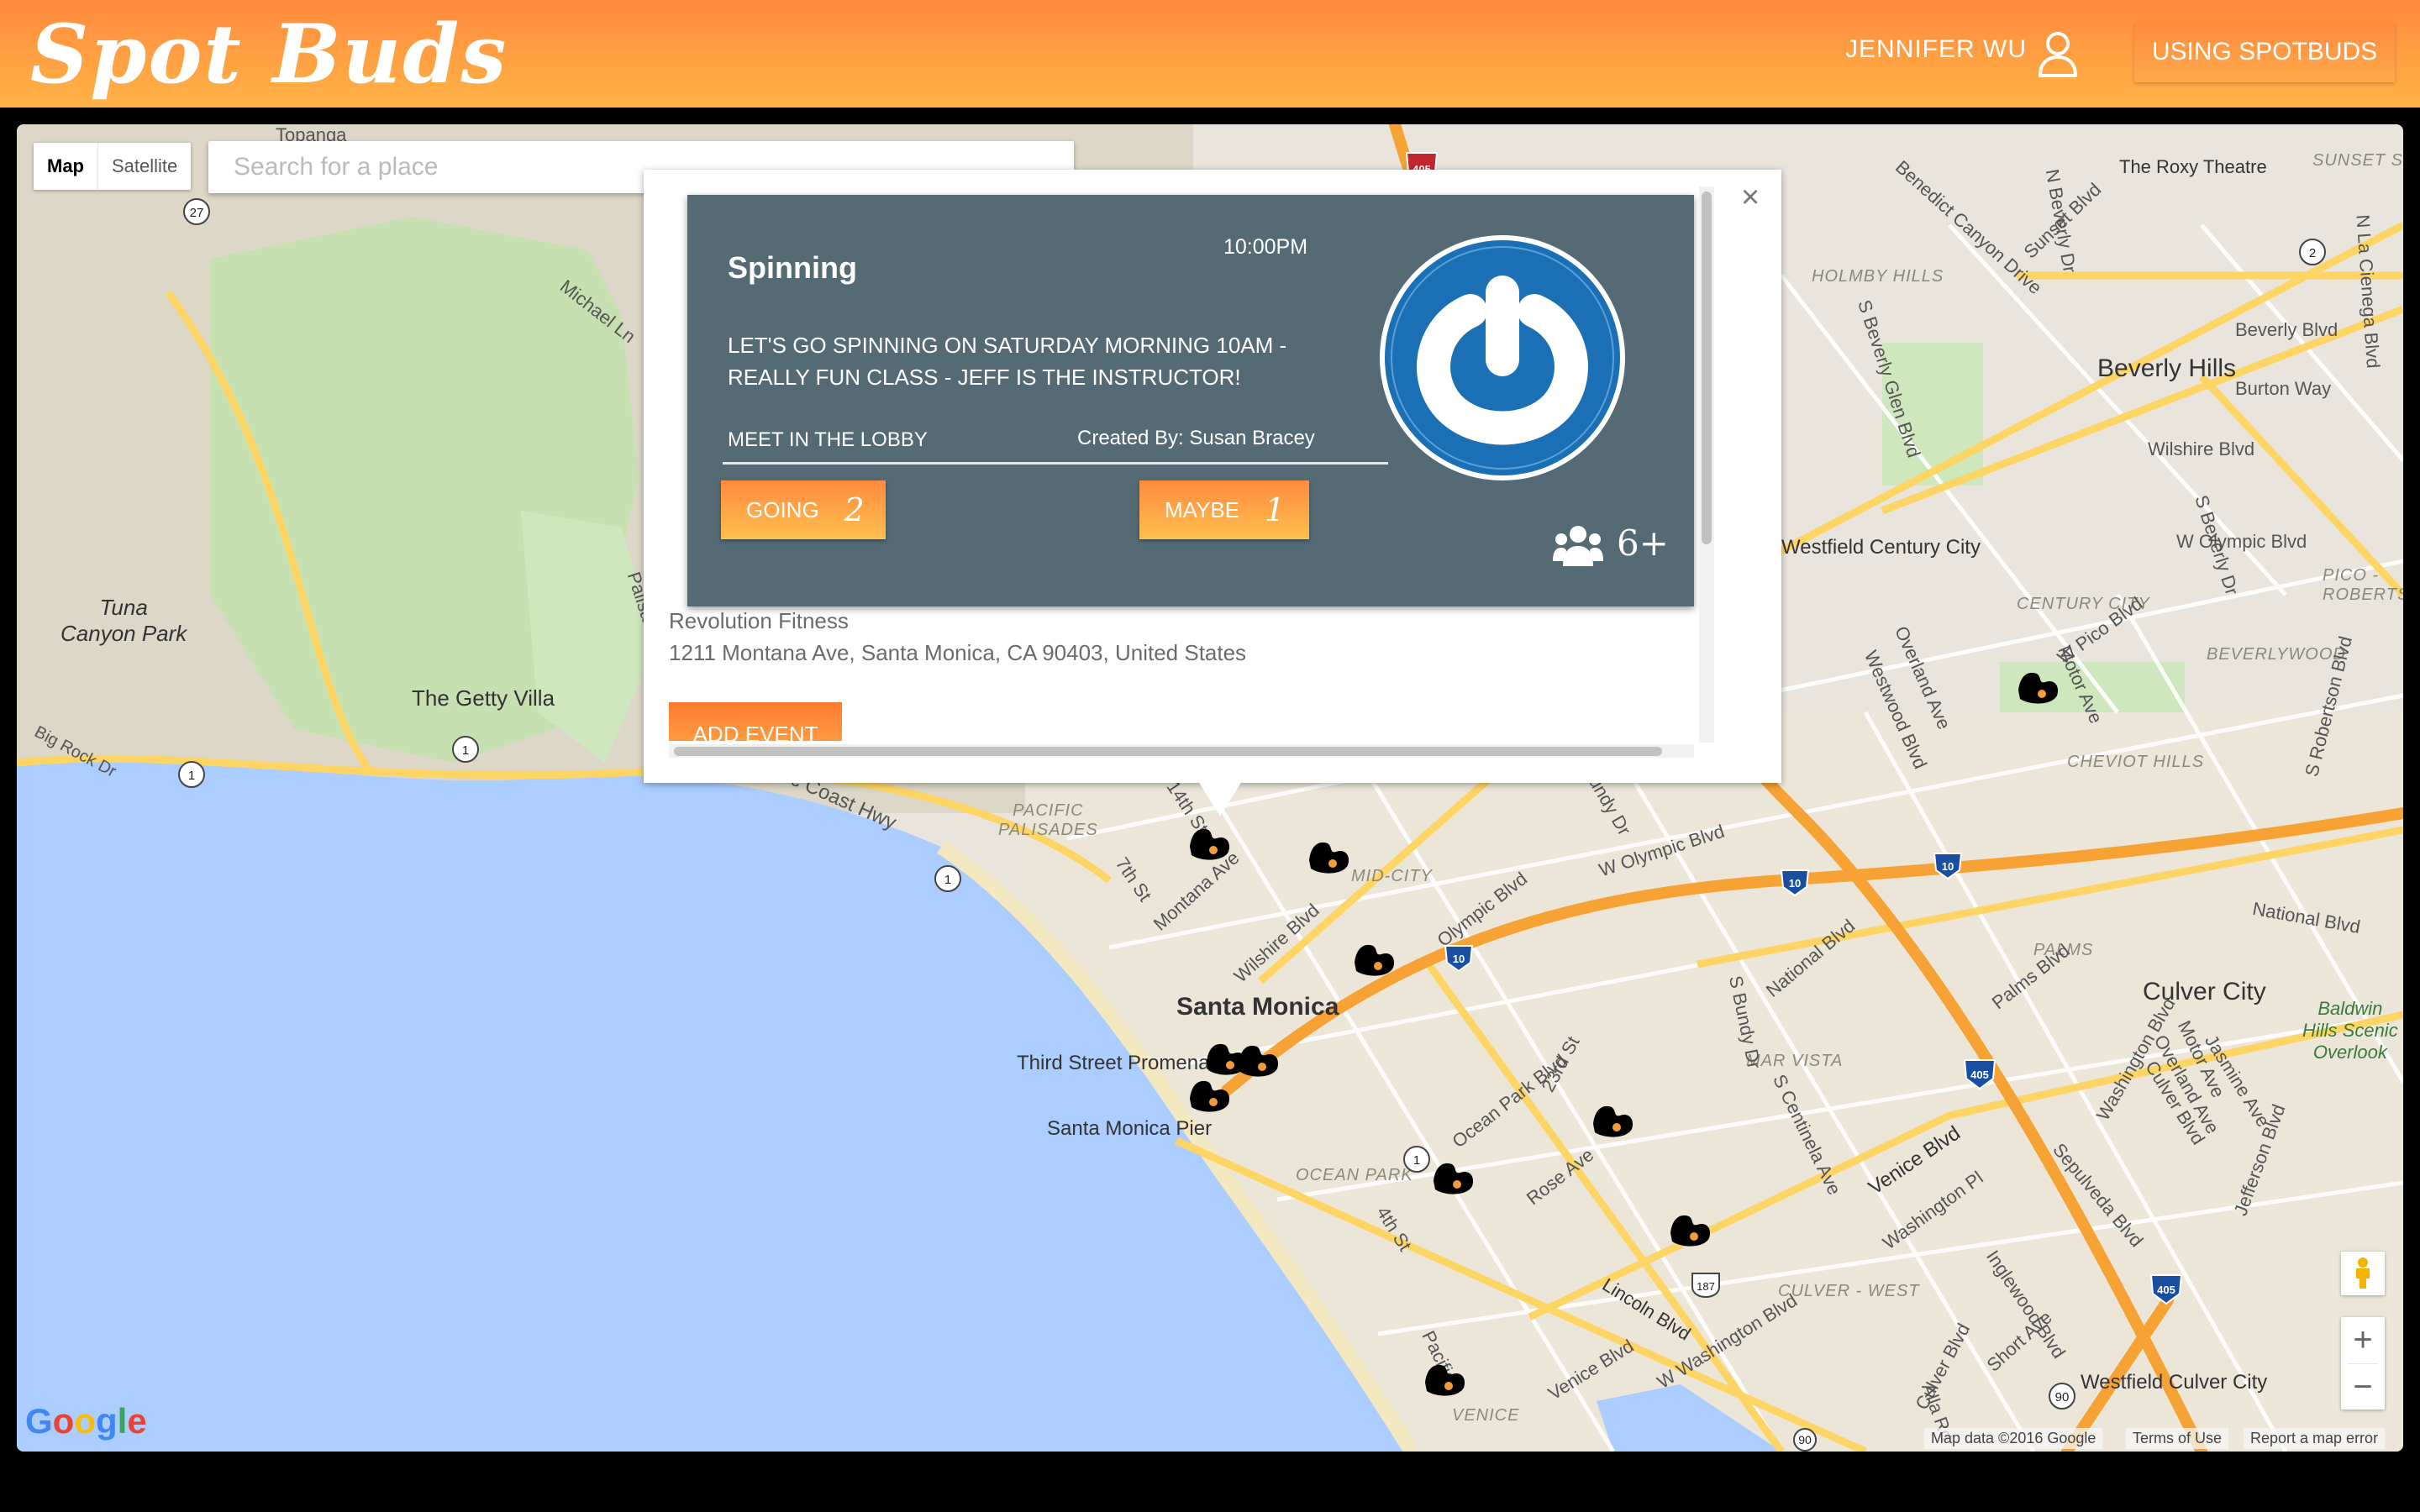 The width and height of the screenshot is (2420, 1512). Describe the element at coordinates (2193, 166) in the screenshot. I see `label-roxy-theatre: The Roxy Theatre` at that location.